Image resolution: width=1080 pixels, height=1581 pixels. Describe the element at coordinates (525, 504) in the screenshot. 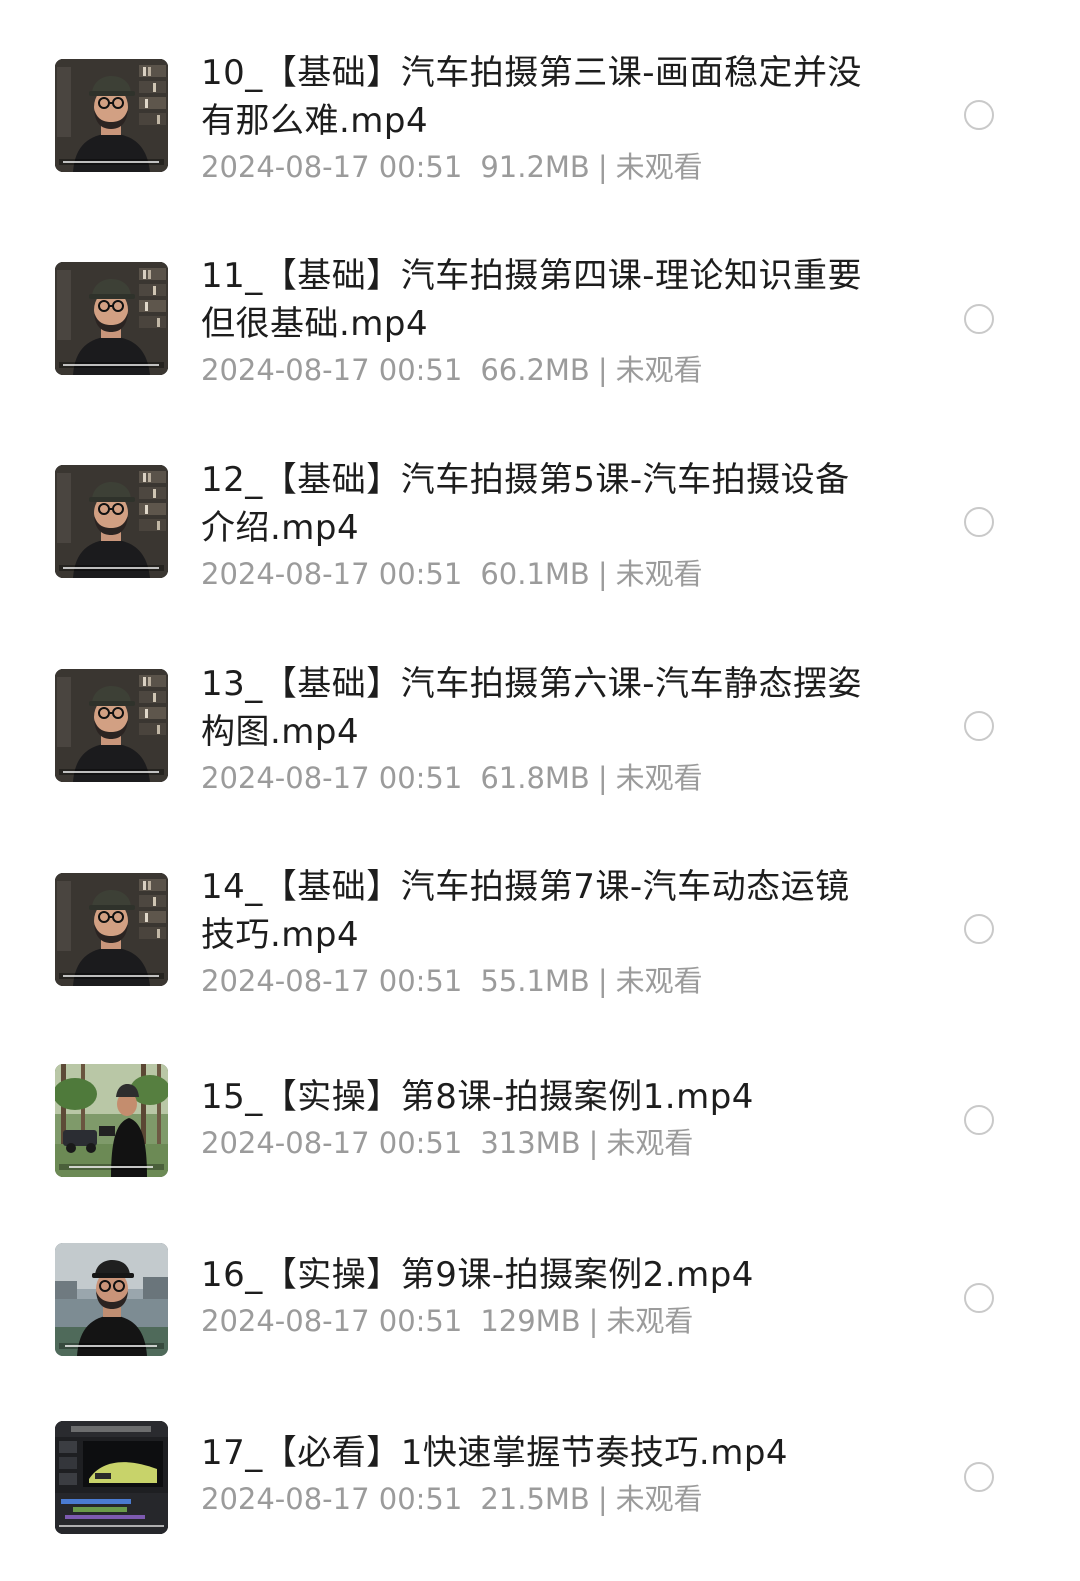

I see `file-title: 12_【基础】汽车拍摄第5课-汽车拍摄设备介绍.mp4` at that location.